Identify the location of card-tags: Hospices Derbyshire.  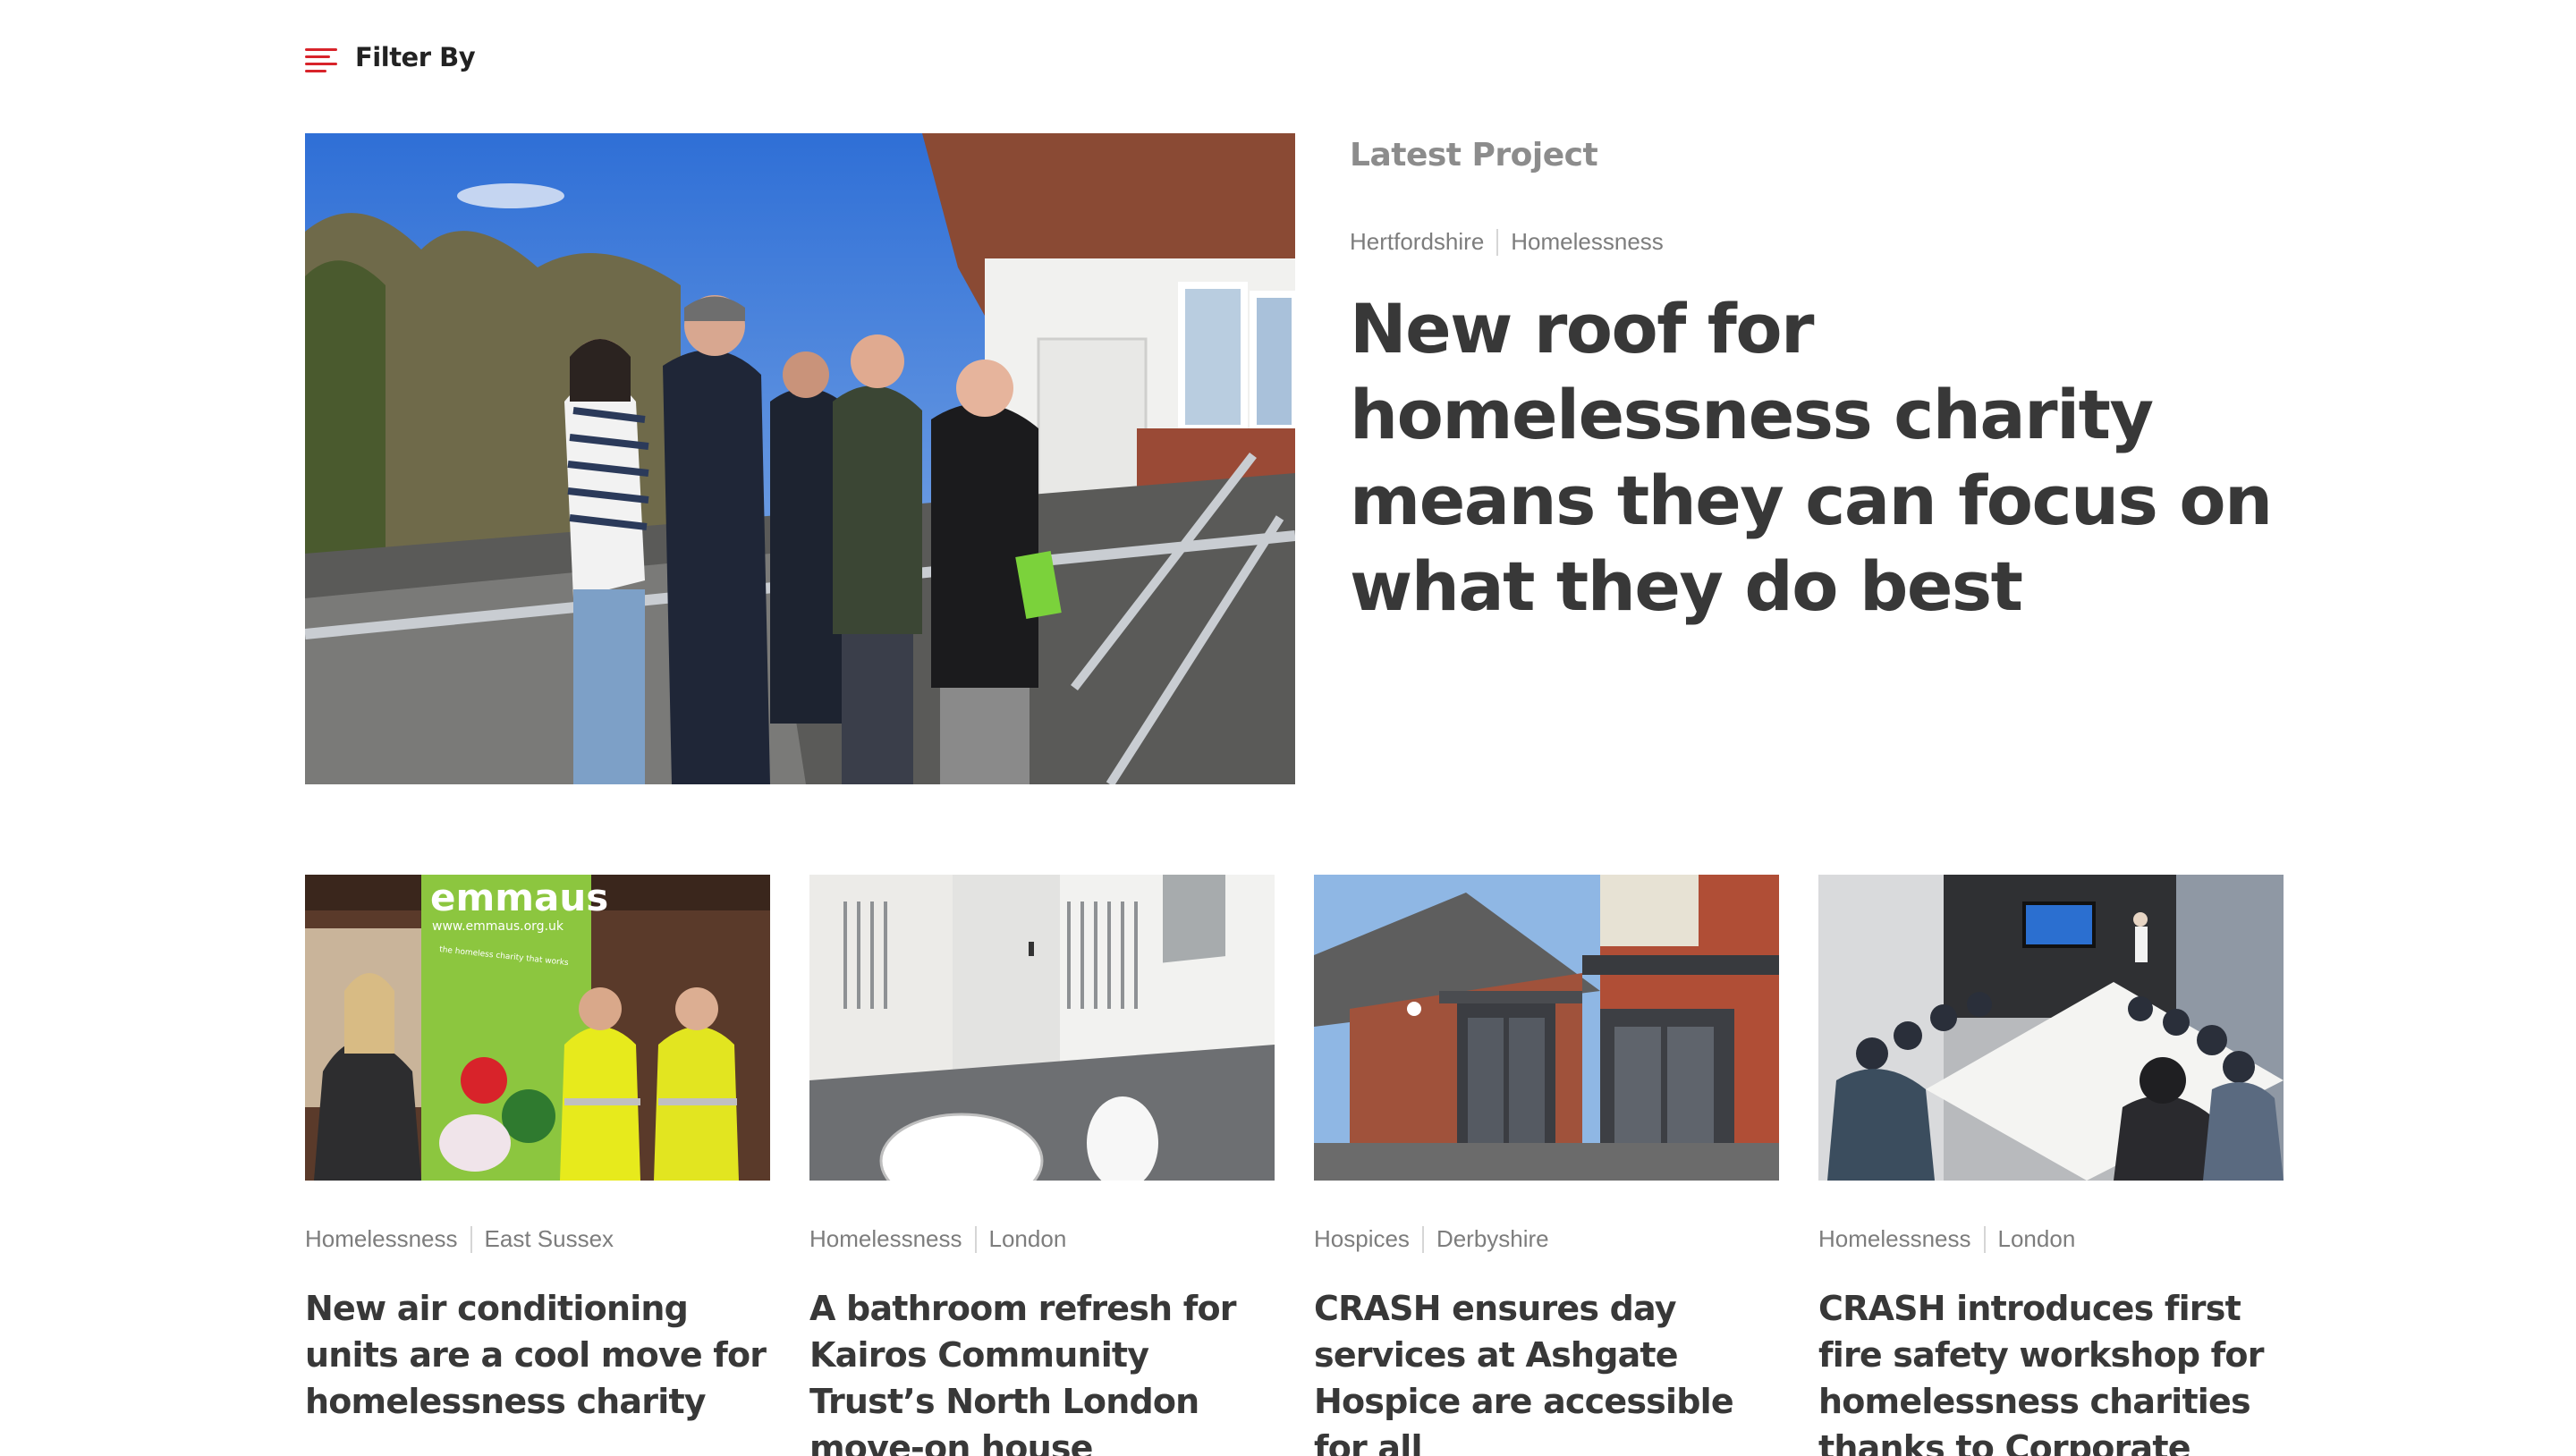
(1546, 1239).